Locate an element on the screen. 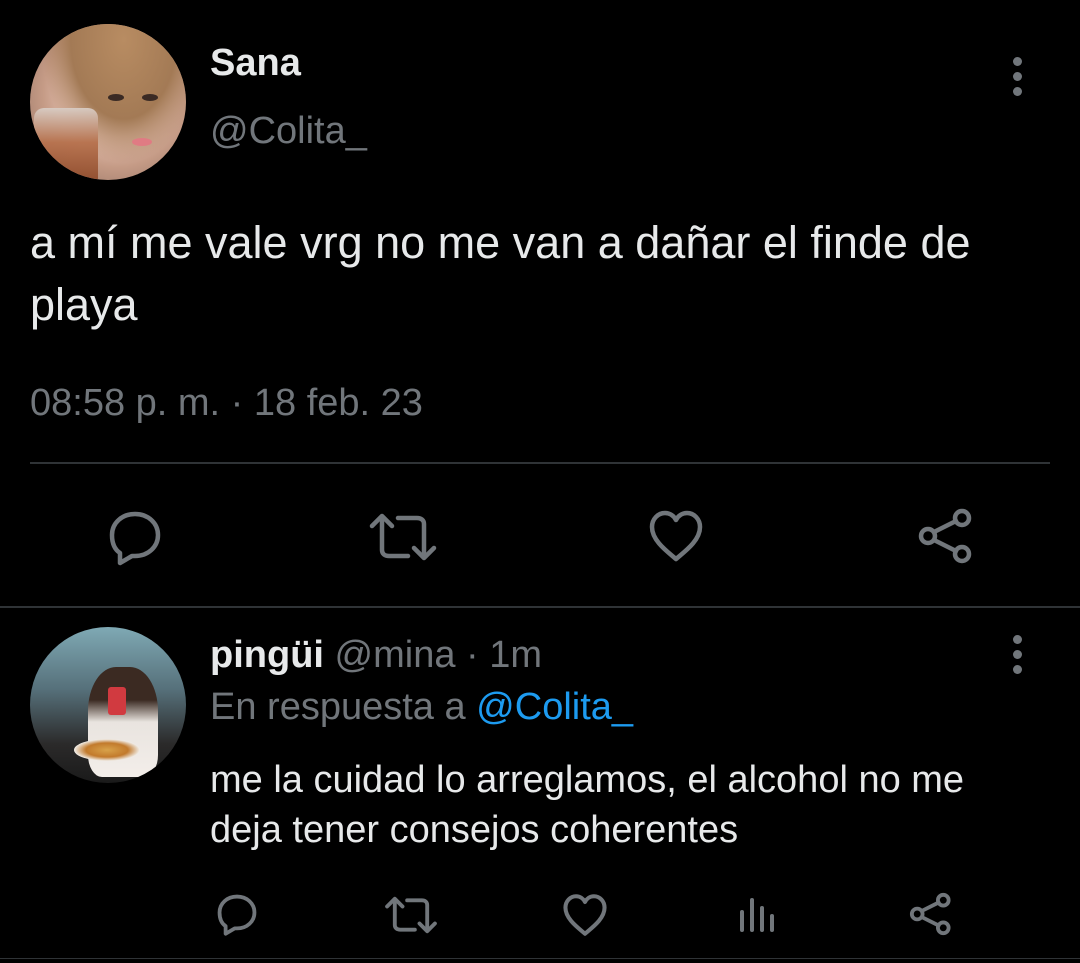 The height and width of the screenshot is (963, 1080). main-author-handle: @Colita_ is located at coordinates (288, 131).